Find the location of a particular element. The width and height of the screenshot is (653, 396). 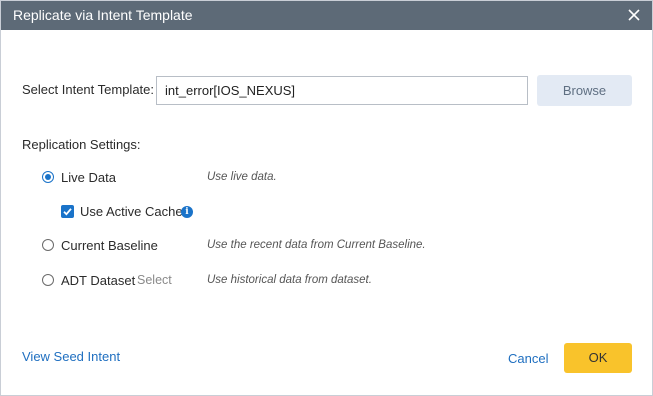

dialog-title: Replicate via Intent Template is located at coordinates (103, 15).